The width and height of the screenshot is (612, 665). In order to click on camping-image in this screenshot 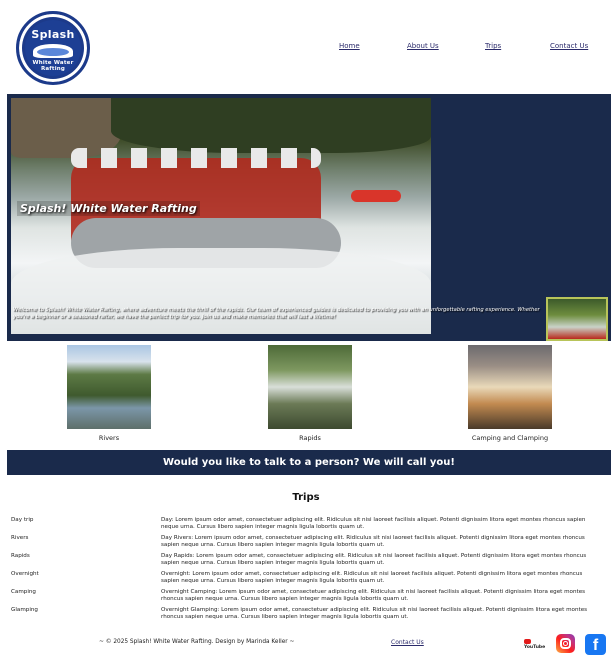, I will do `click(510, 387)`.